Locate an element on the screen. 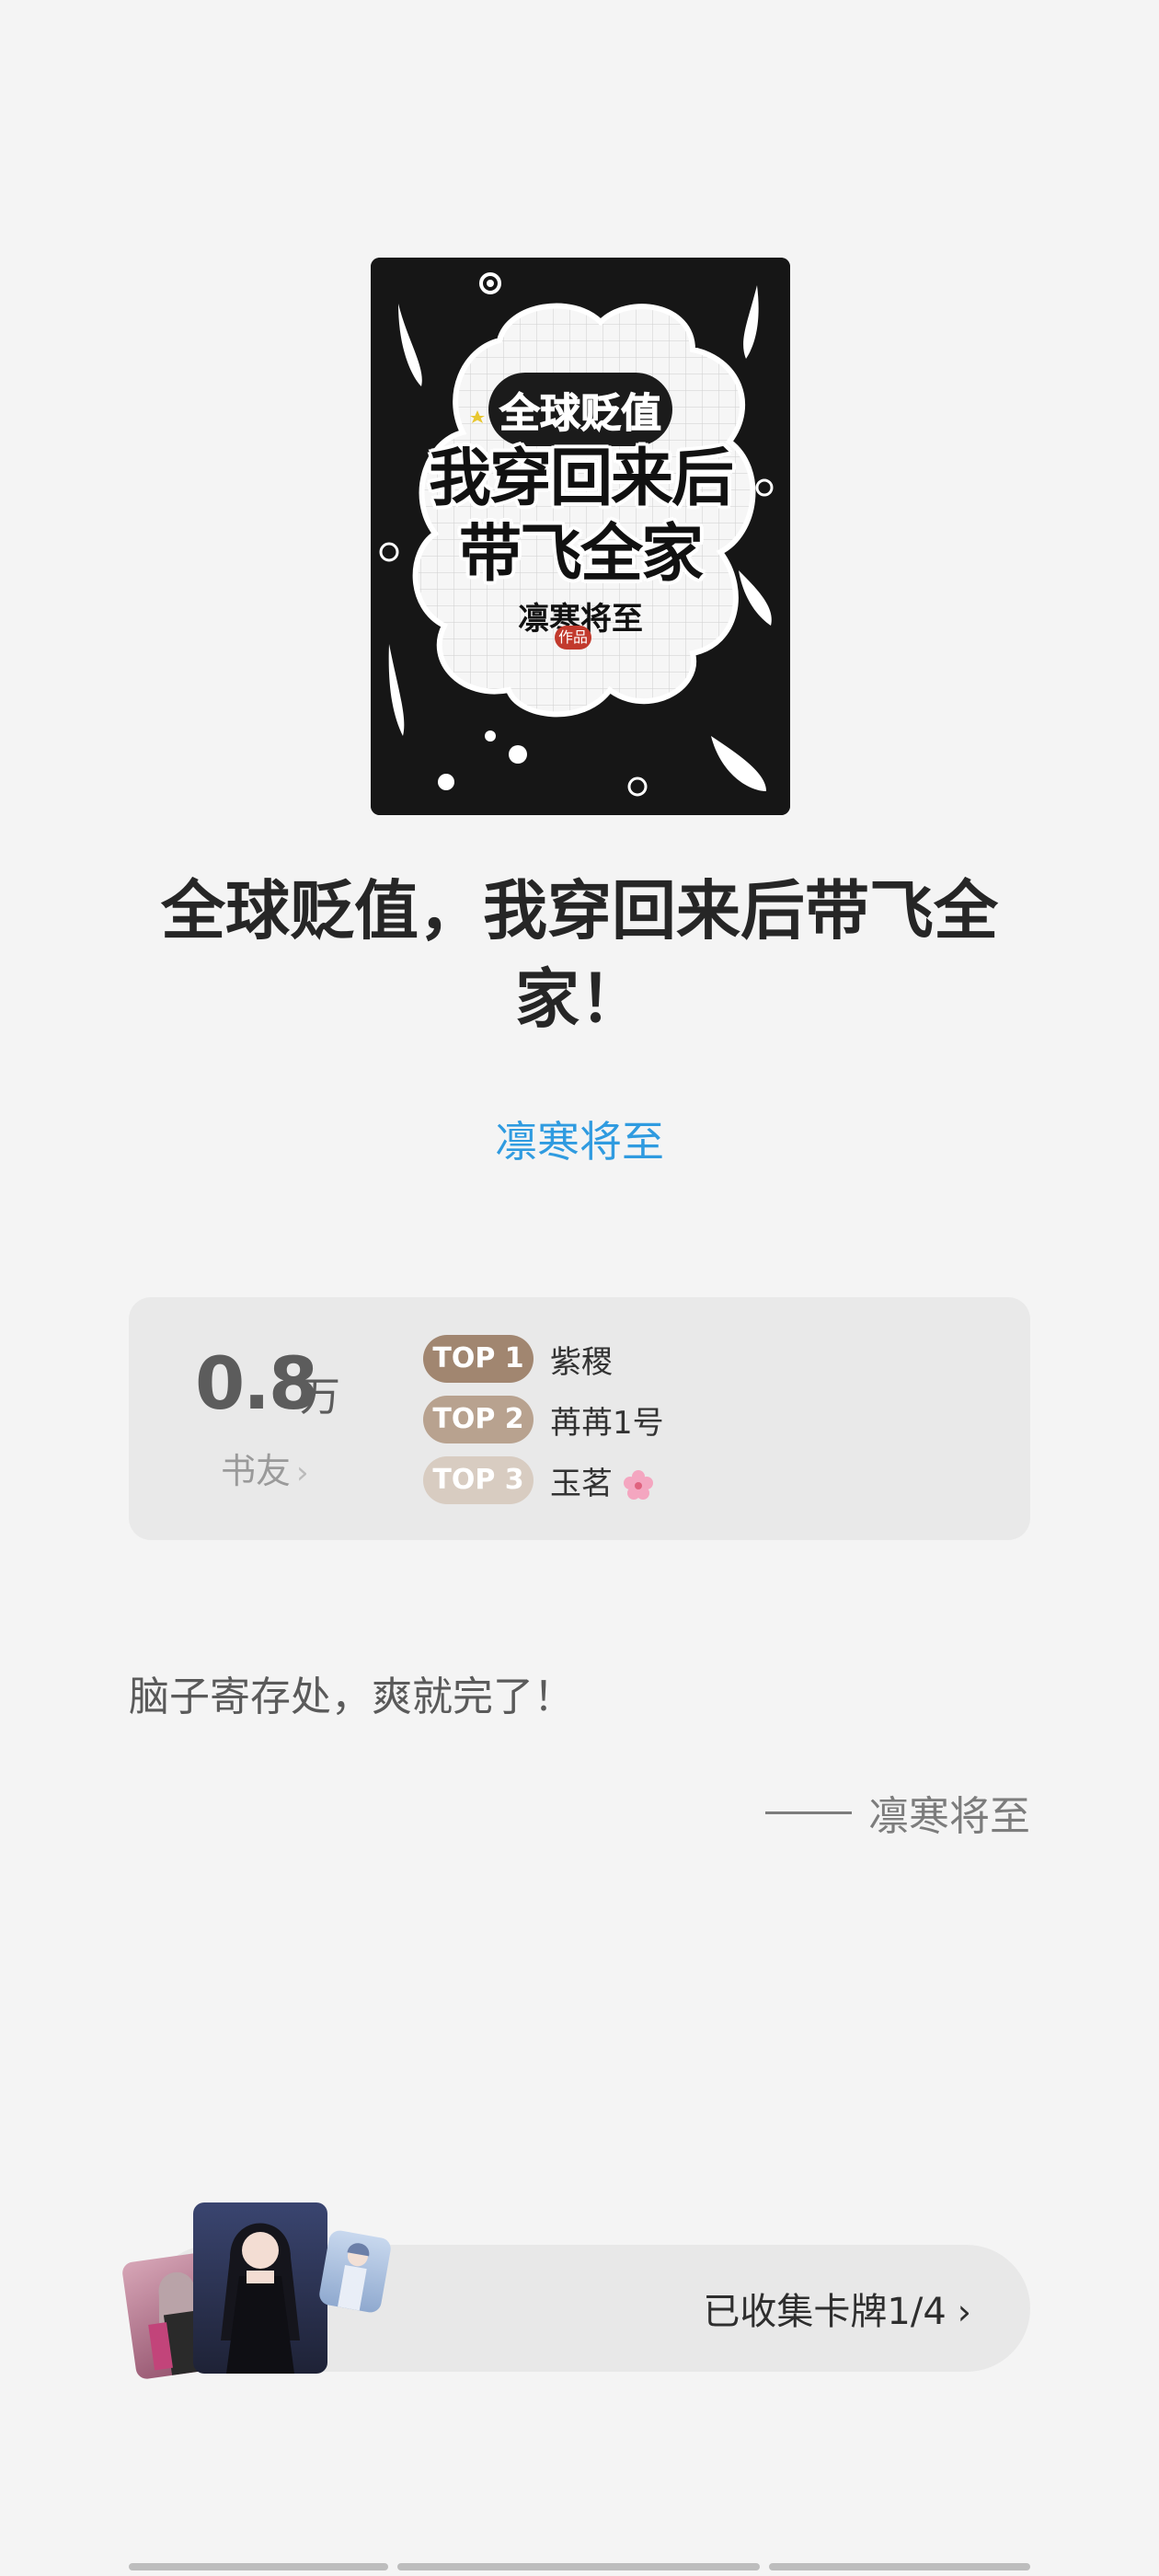  book-cover: 全球贬值 我穿回来后 带飞全家 凛寒将至 作品 is located at coordinates (580, 536).